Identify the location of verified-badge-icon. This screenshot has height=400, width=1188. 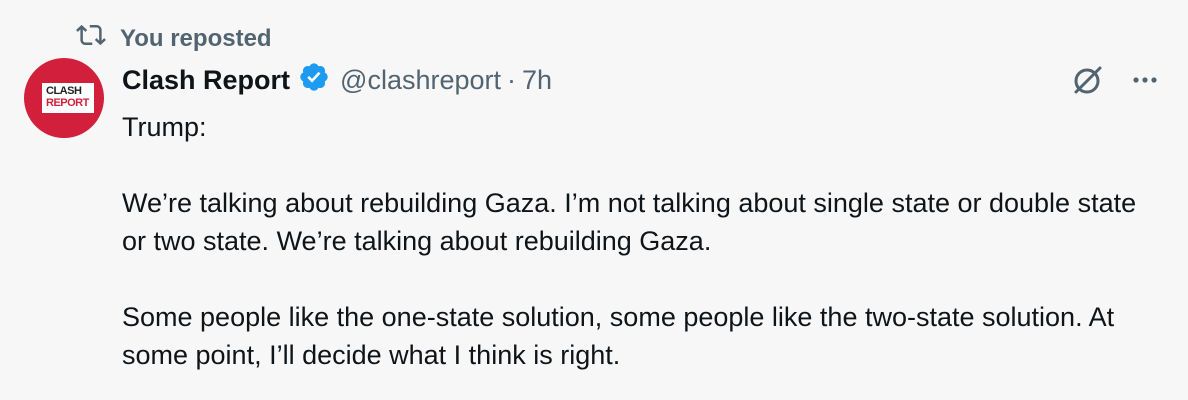
(315, 80).